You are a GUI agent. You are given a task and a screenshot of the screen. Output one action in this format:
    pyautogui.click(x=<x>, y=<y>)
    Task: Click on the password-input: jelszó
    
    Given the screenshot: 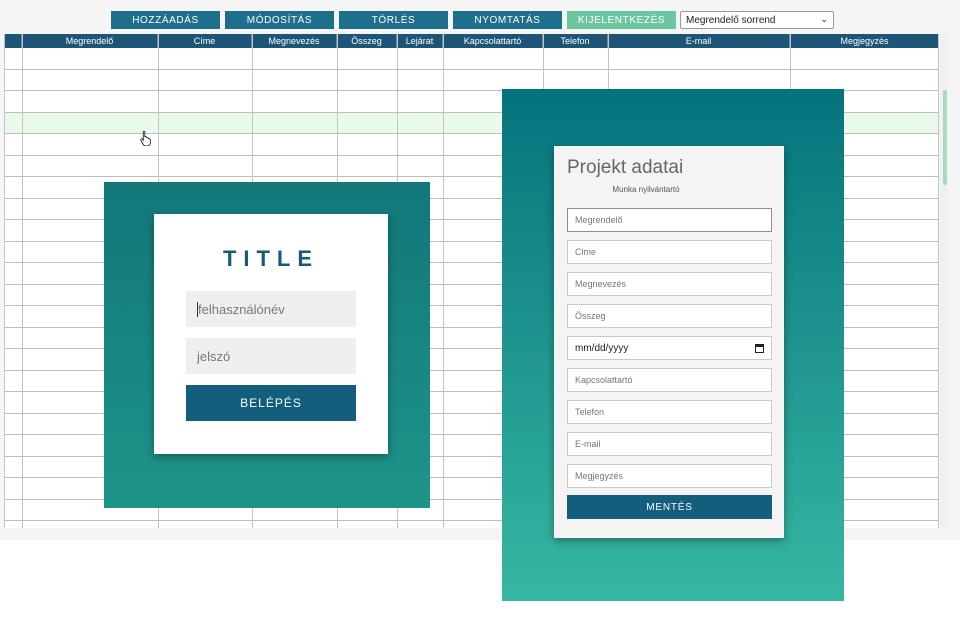 What is the action you would take?
    pyautogui.click(x=271, y=356)
    